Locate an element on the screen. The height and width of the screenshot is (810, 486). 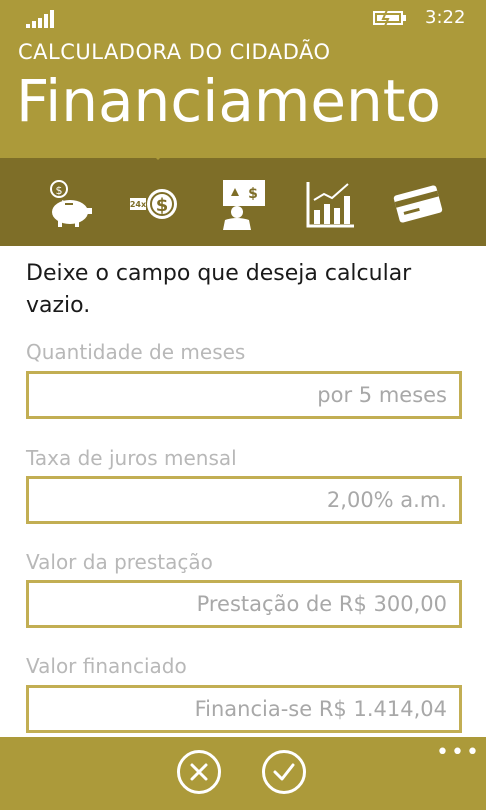
presentation-icon: $ is located at coordinates (244, 205).